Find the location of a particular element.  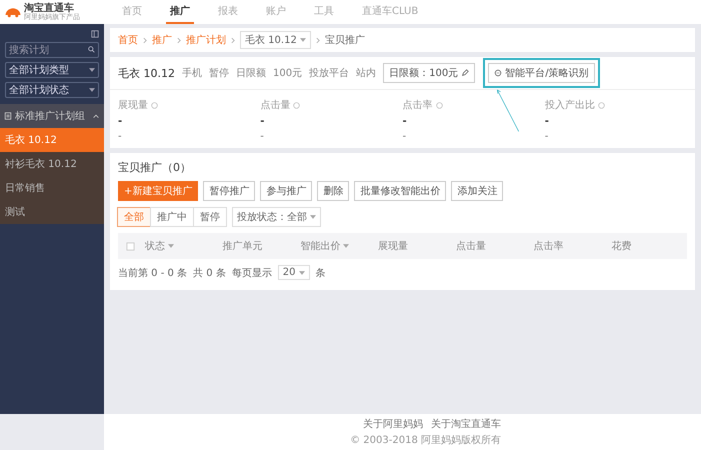

car-logo-icon is located at coordinates (13, 12).